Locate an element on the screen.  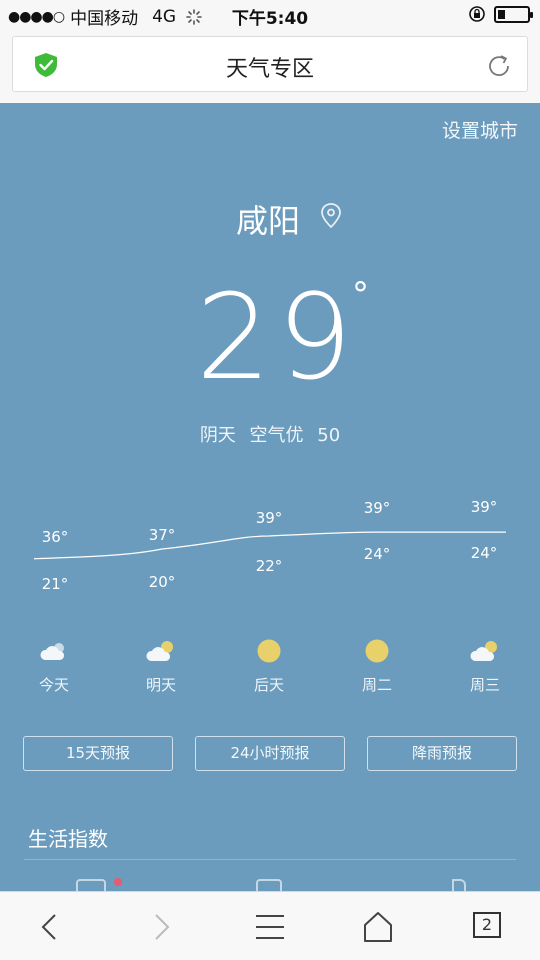
day-item: 后天 is located at coordinates (269, 666).